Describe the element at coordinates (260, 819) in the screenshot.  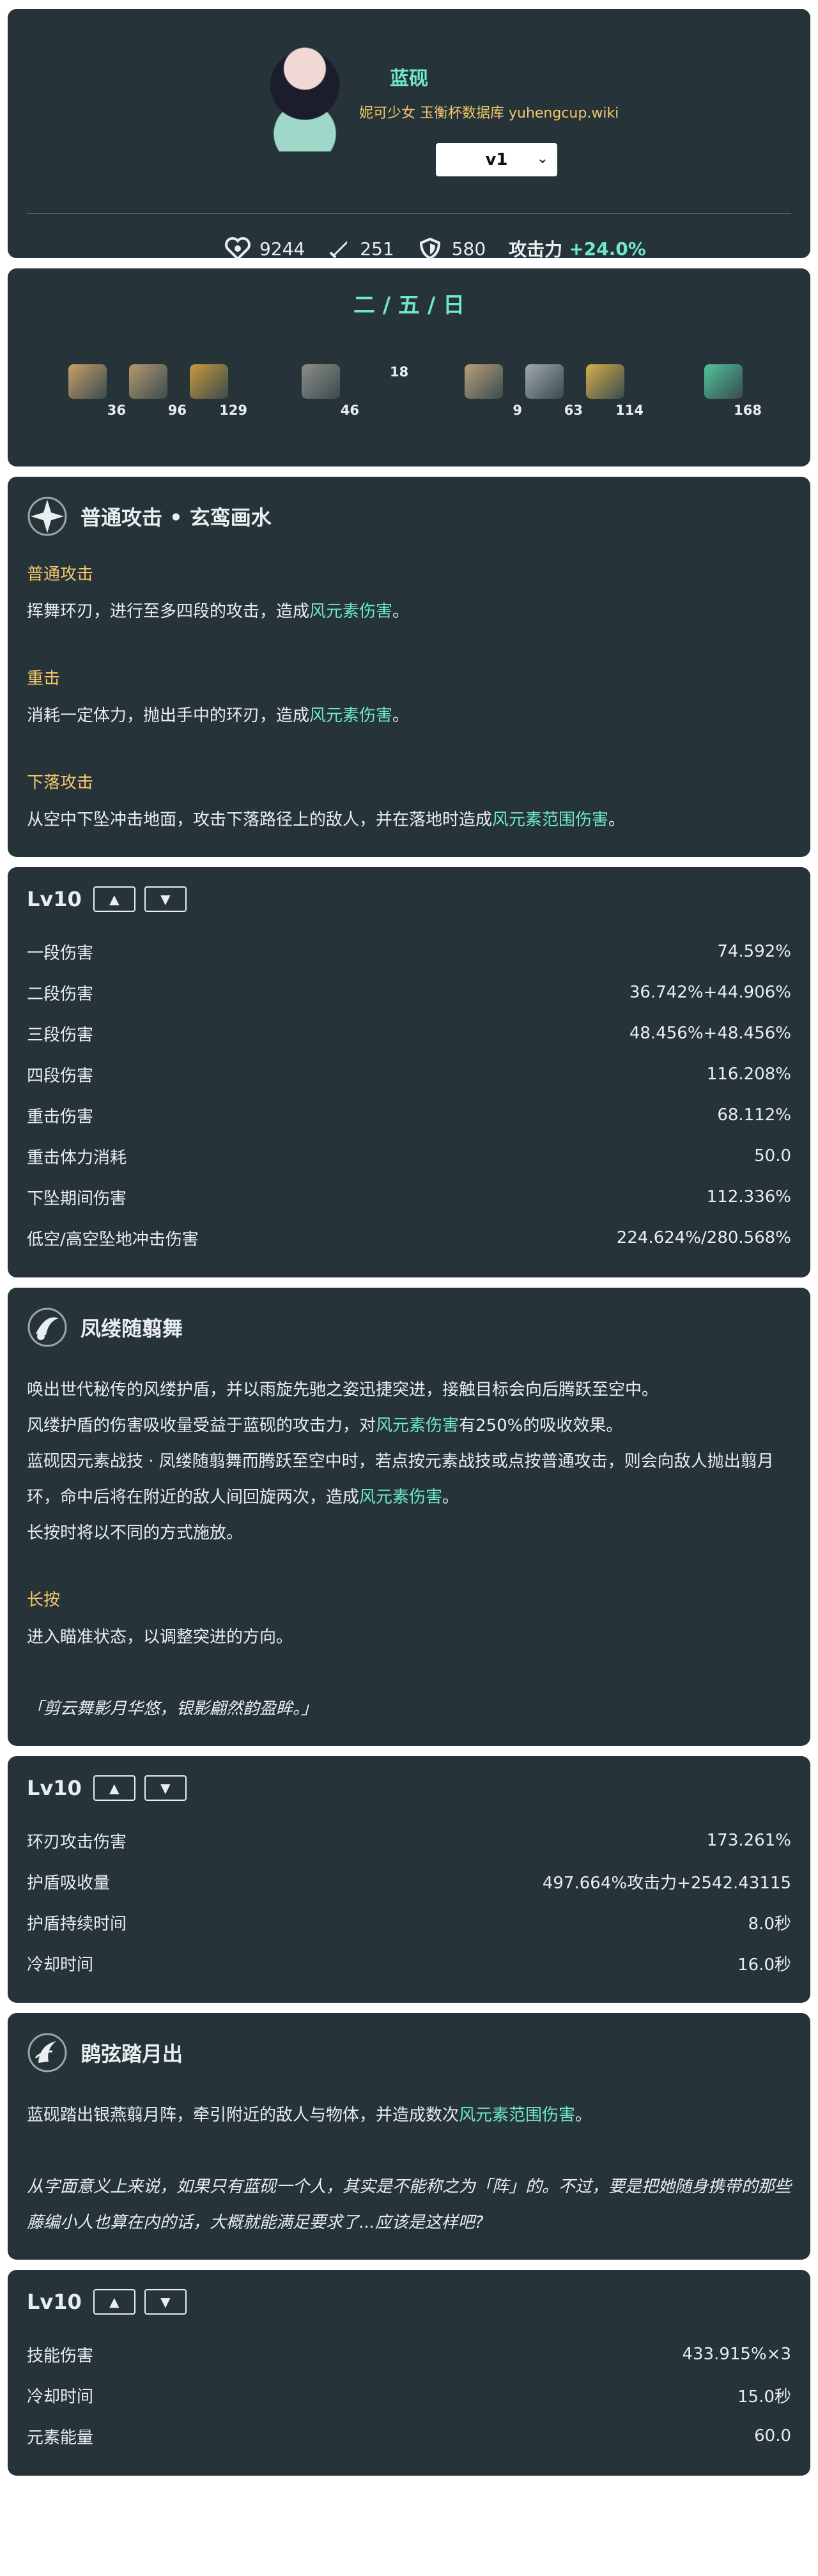
I see `text-span: 从空中下坠冲击地面，攻击下落路径上的敌人，并在落地时造成` at that location.